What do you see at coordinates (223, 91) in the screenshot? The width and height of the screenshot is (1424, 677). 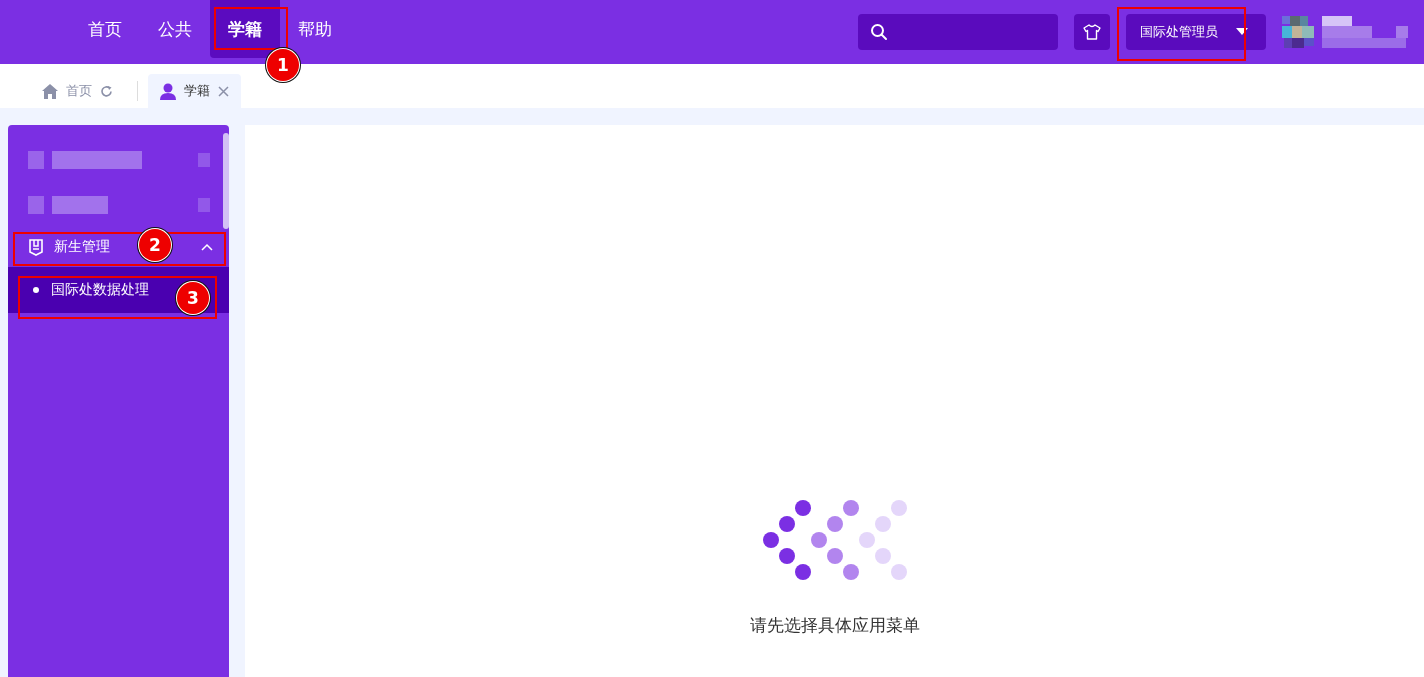 I see `close-icon` at bounding box center [223, 91].